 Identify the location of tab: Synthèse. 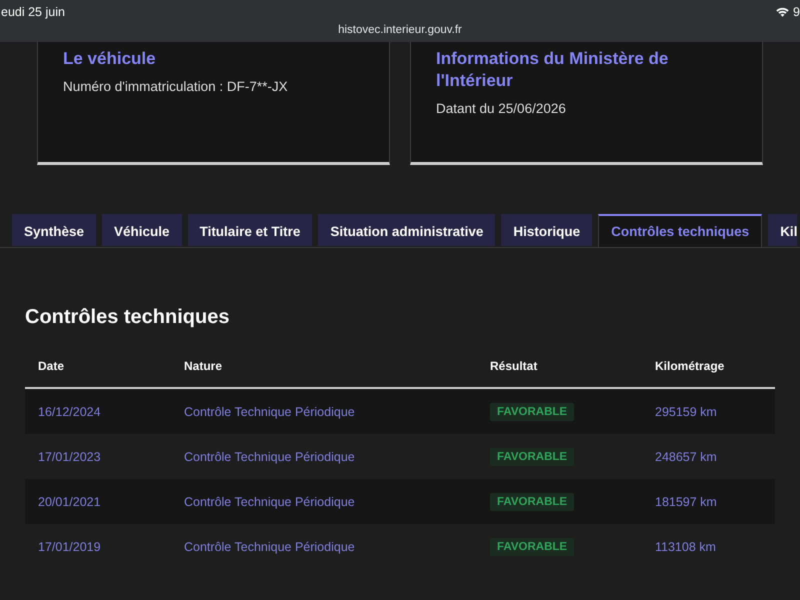
(54, 230).